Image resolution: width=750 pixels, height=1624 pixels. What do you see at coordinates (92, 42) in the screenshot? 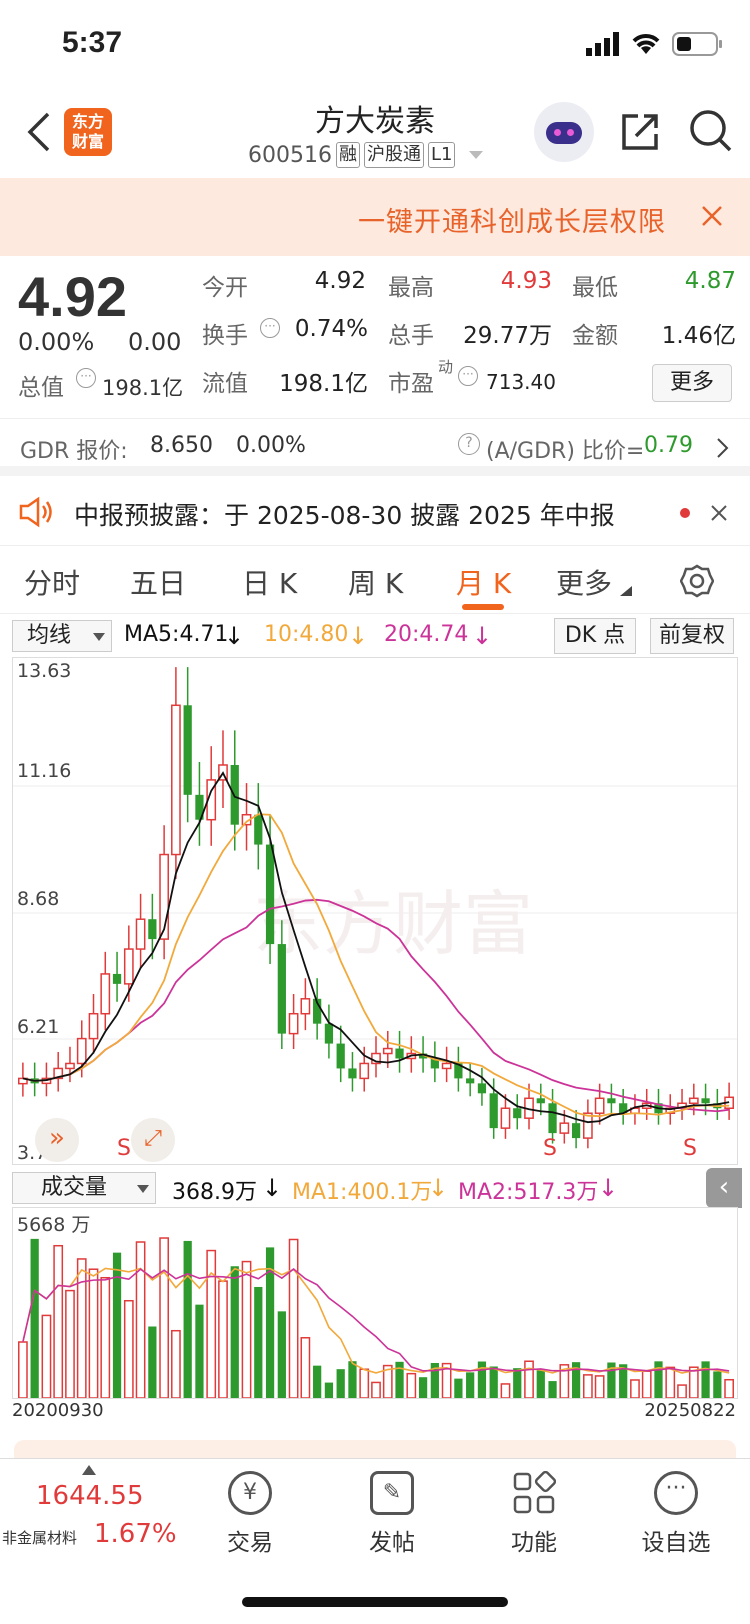
I see `status-time: 5:37` at bounding box center [92, 42].